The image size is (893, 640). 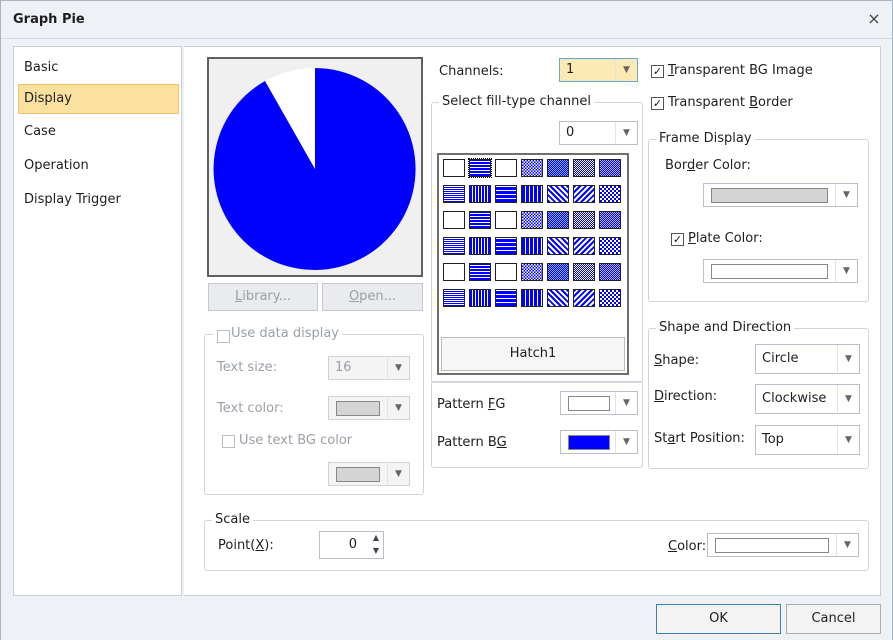 What do you see at coordinates (874, 19) in the screenshot?
I see `close-icon: ×` at bounding box center [874, 19].